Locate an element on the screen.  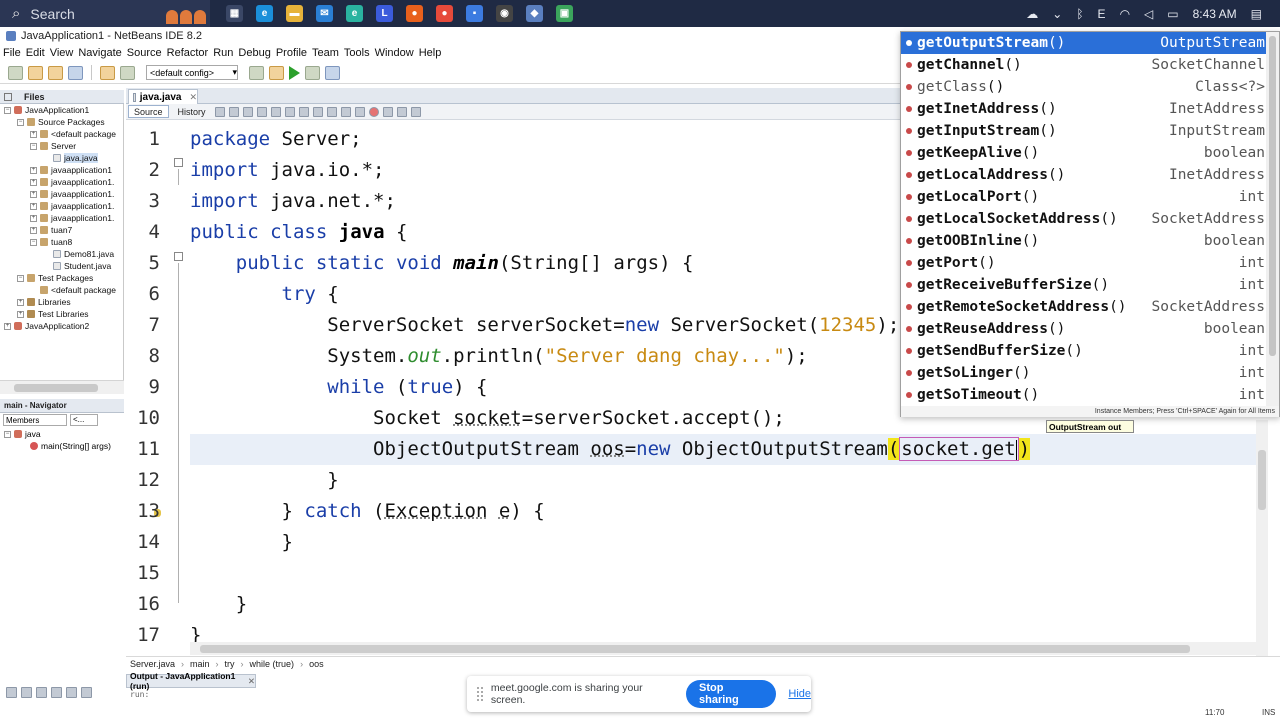
battery-icon: ▭ is located at coordinates (1172, 14).